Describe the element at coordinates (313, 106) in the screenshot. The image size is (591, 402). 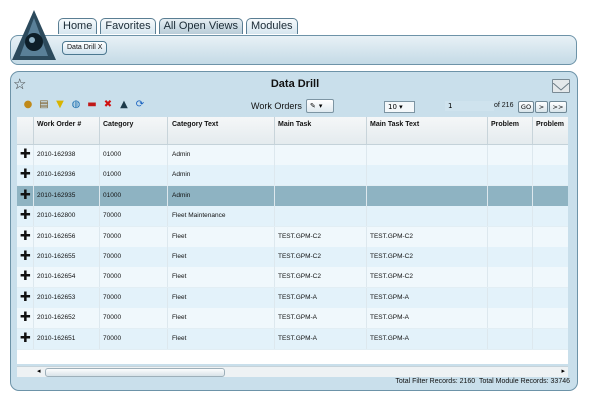
I see `pencil-icon: ✎` at that location.